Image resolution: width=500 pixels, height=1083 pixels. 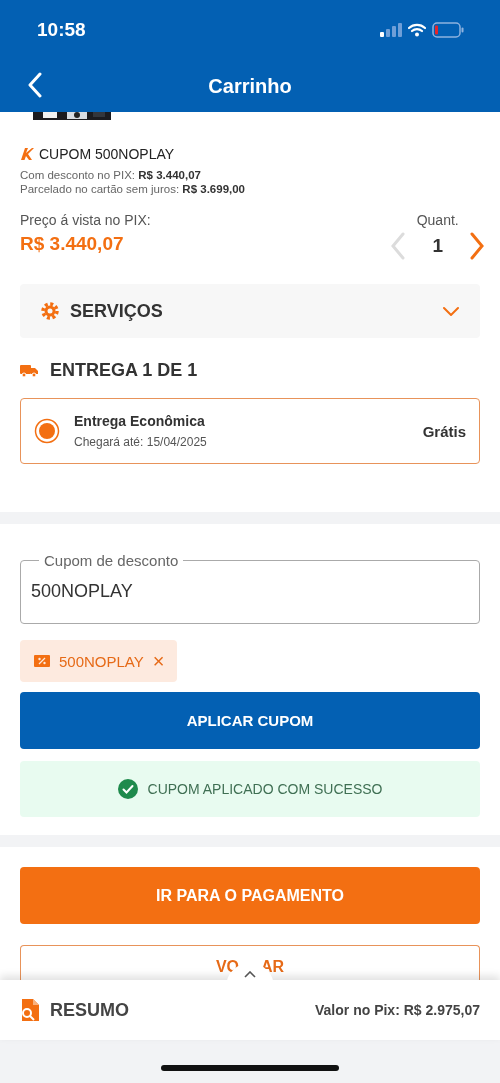 I want to click on summary-bottom-sheet: RESUMO Valor no Pix: R$ 2.975,07, so click(x=250, y=1010).